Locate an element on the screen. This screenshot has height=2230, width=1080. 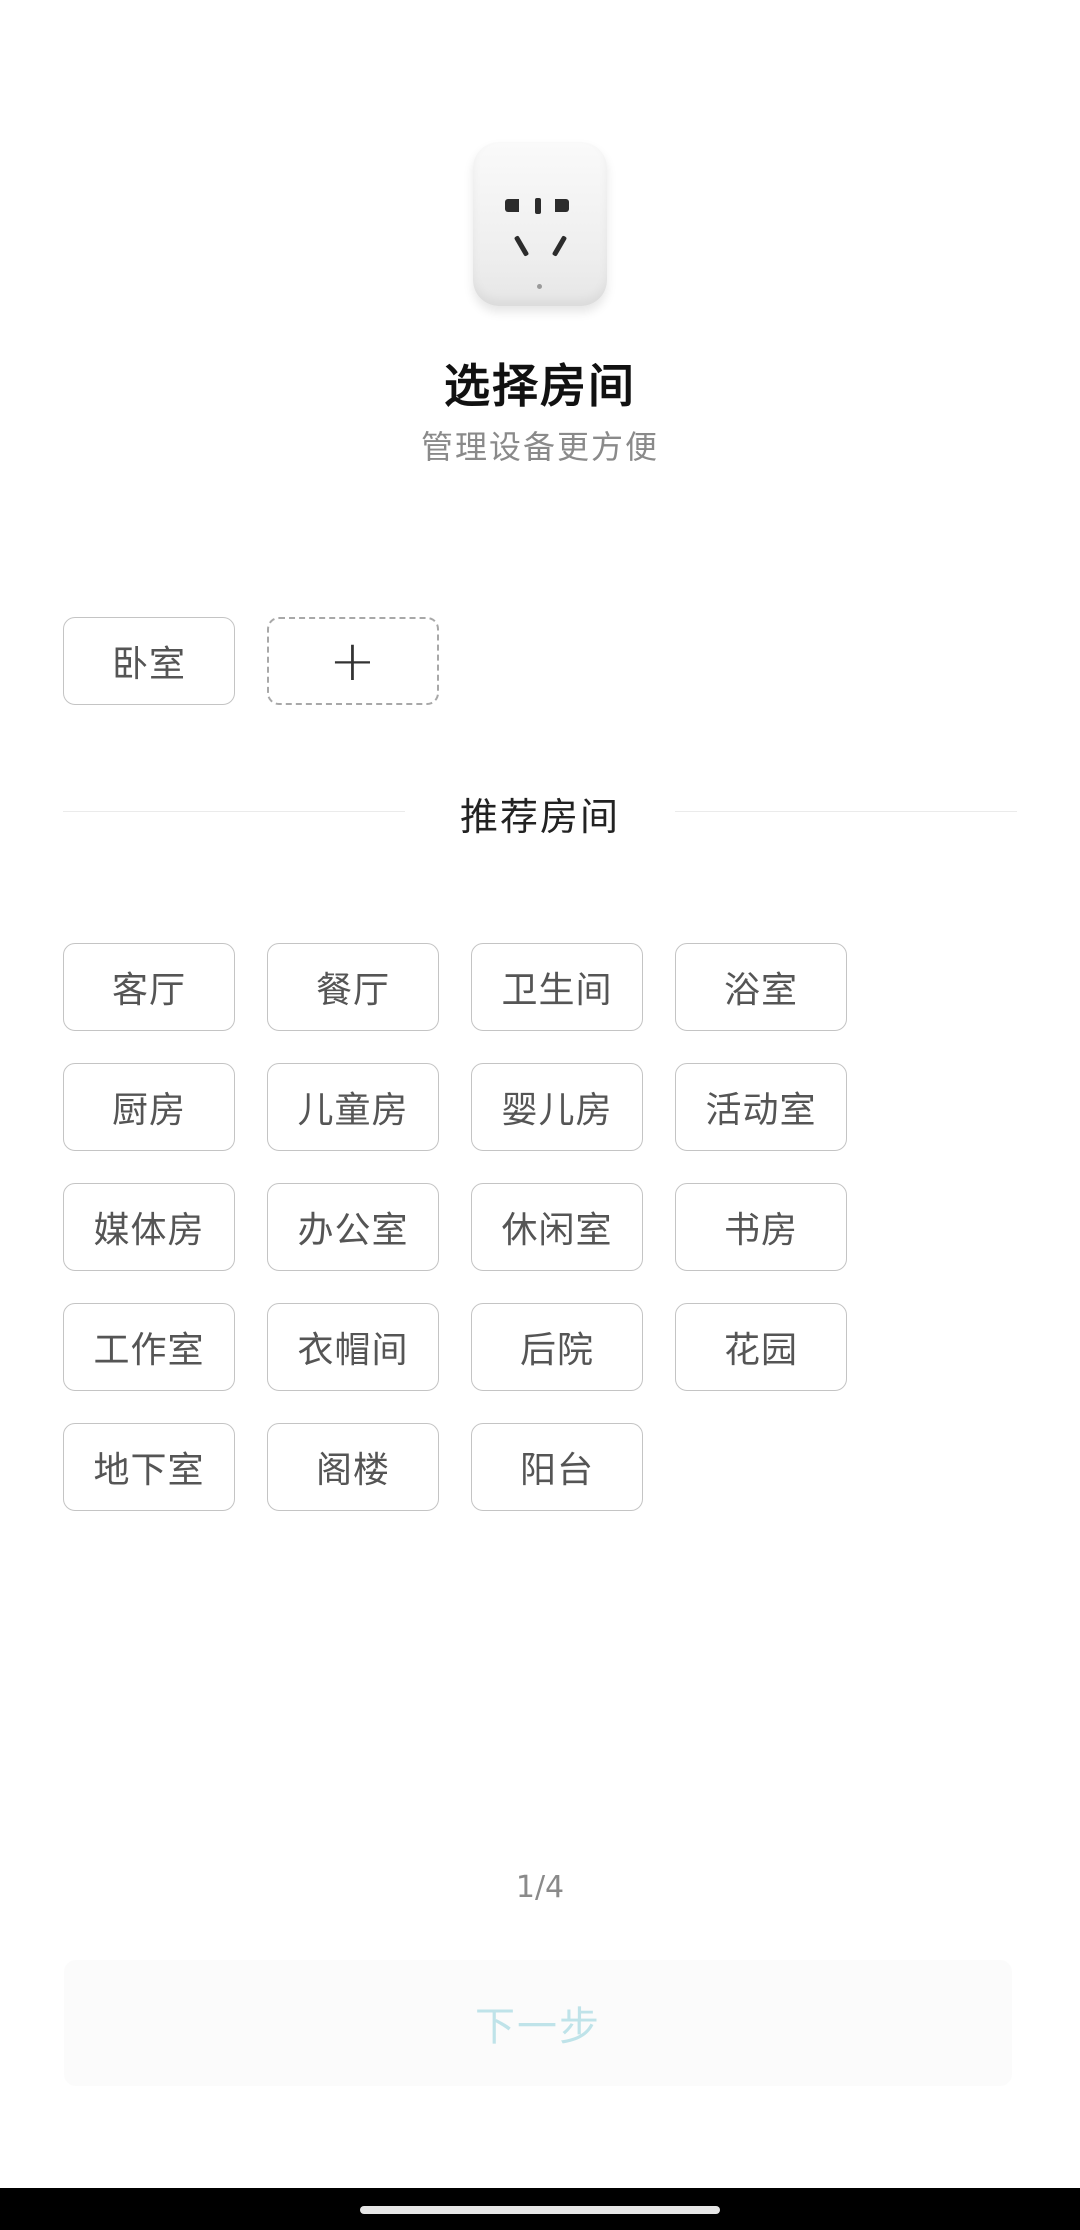
recommended-room-chip: 儿童房 is located at coordinates (353, 1107).